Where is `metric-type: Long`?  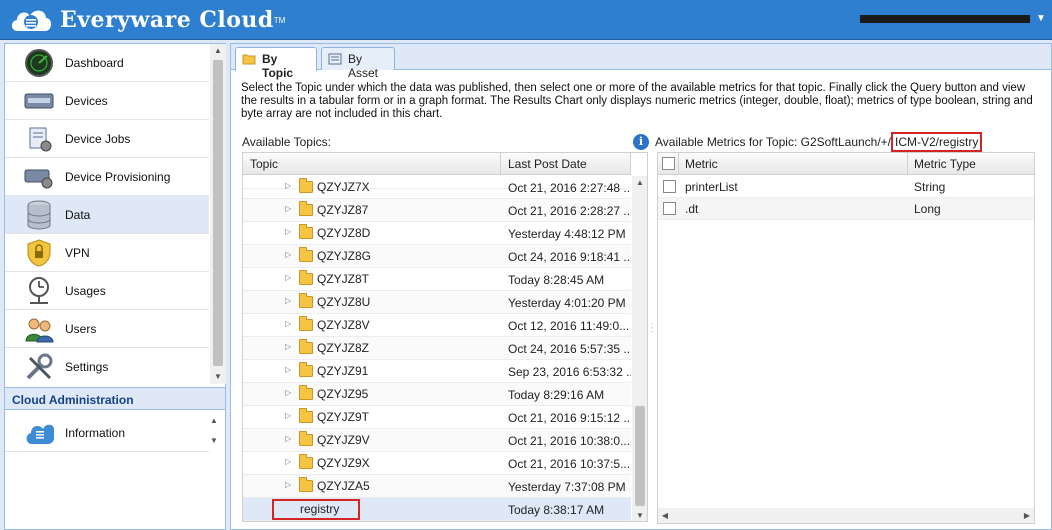 metric-type: Long is located at coordinates (927, 209).